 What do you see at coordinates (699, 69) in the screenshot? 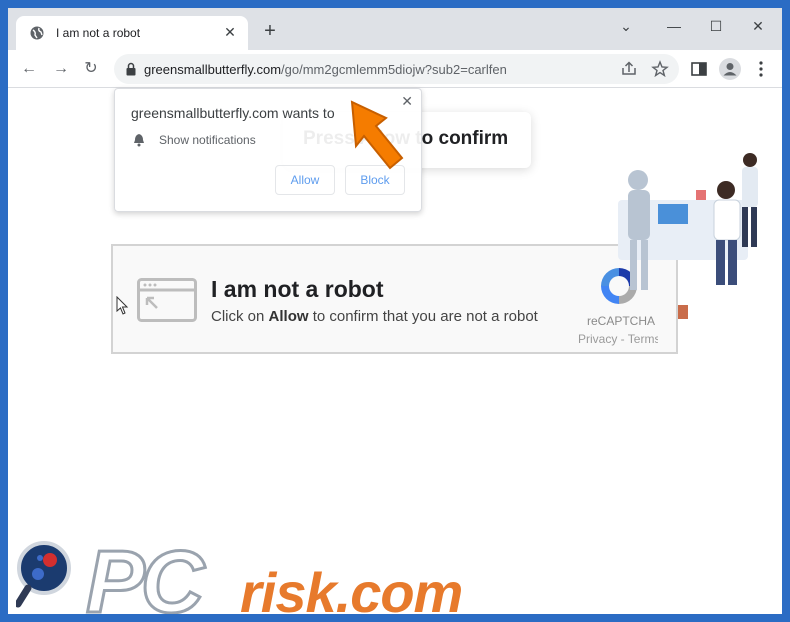
I see `side-panel-icon` at bounding box center [699, 69].